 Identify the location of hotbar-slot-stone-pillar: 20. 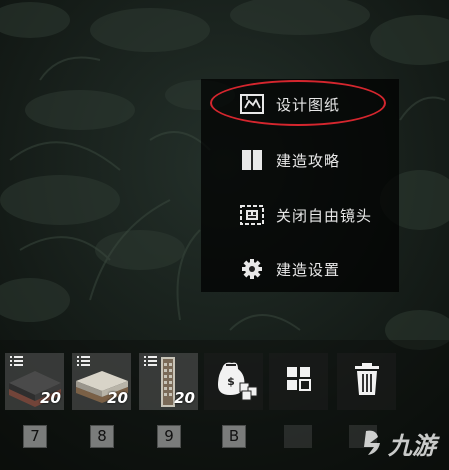
(168, 381).